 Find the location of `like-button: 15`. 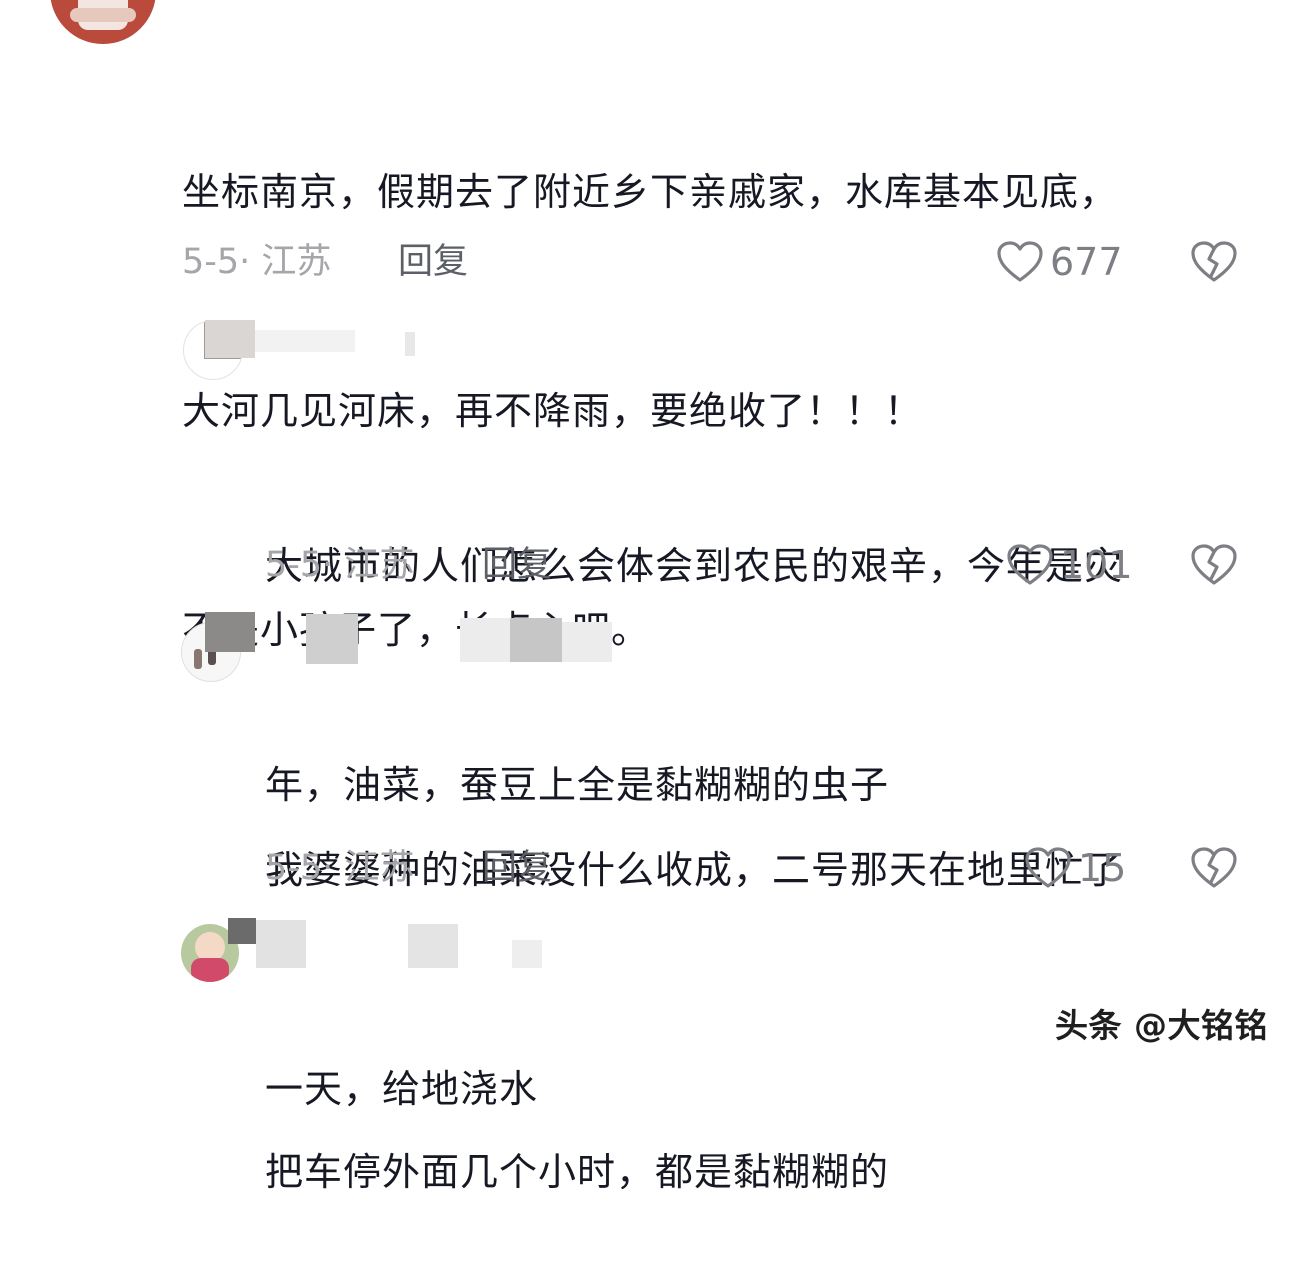

like-button: 15 is located at coordinates (1075, 868).